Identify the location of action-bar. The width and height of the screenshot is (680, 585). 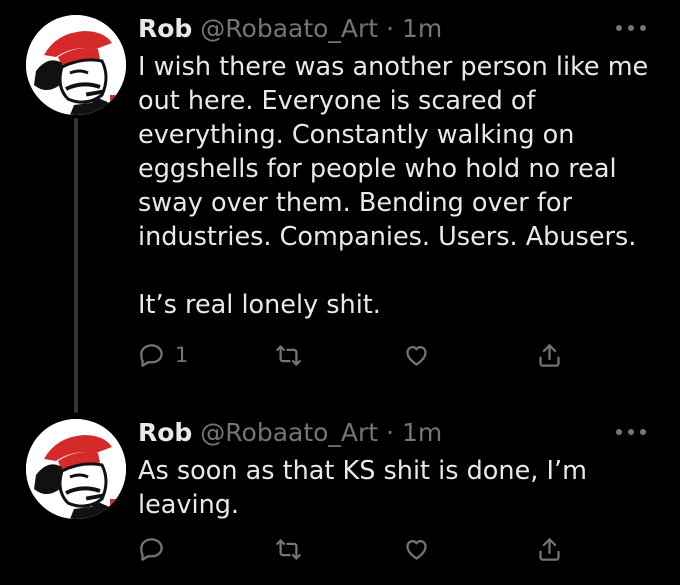
(368, 549).